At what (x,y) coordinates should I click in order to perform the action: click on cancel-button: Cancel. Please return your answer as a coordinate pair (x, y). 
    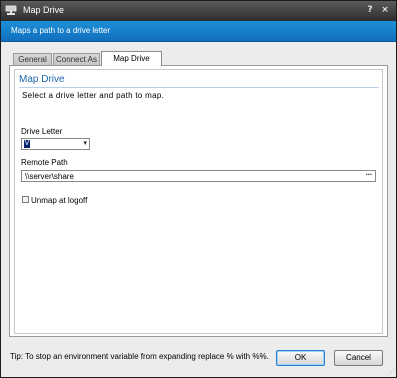
    Looking at the image, I should click on (358, 358).